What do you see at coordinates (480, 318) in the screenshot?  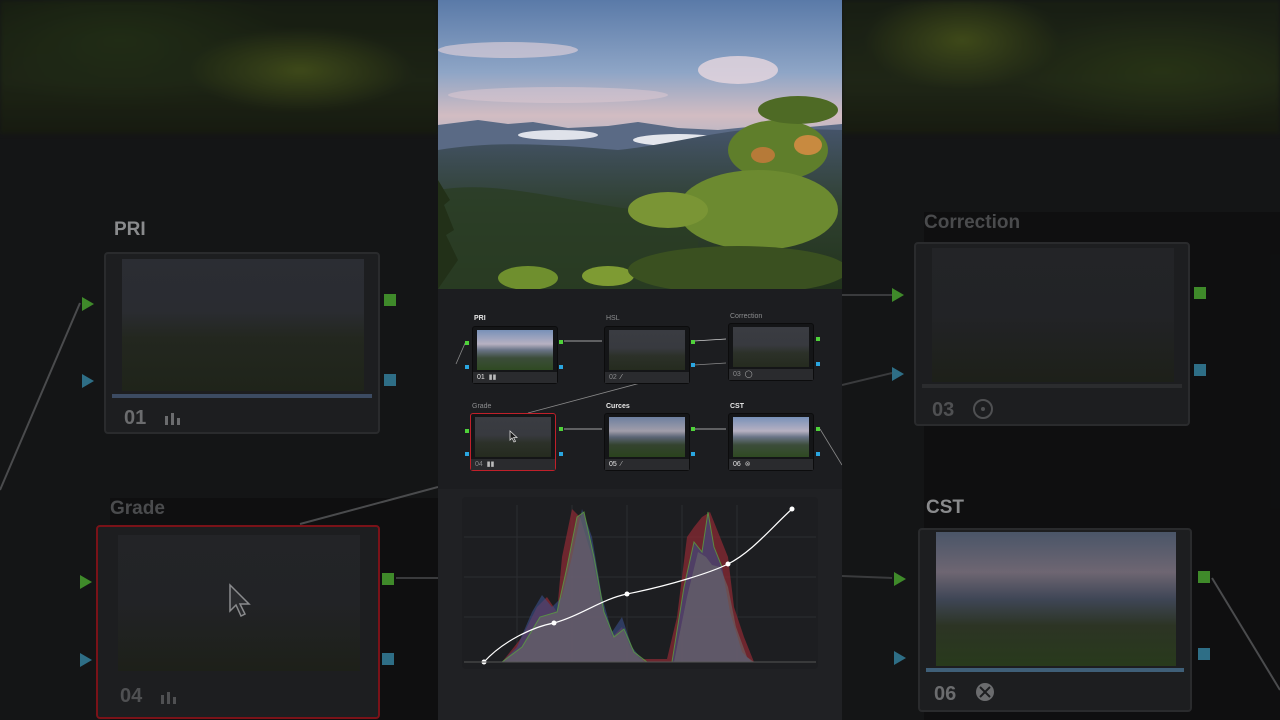 I see `node-label-pri: PRI` at bounding box center [480, 318].